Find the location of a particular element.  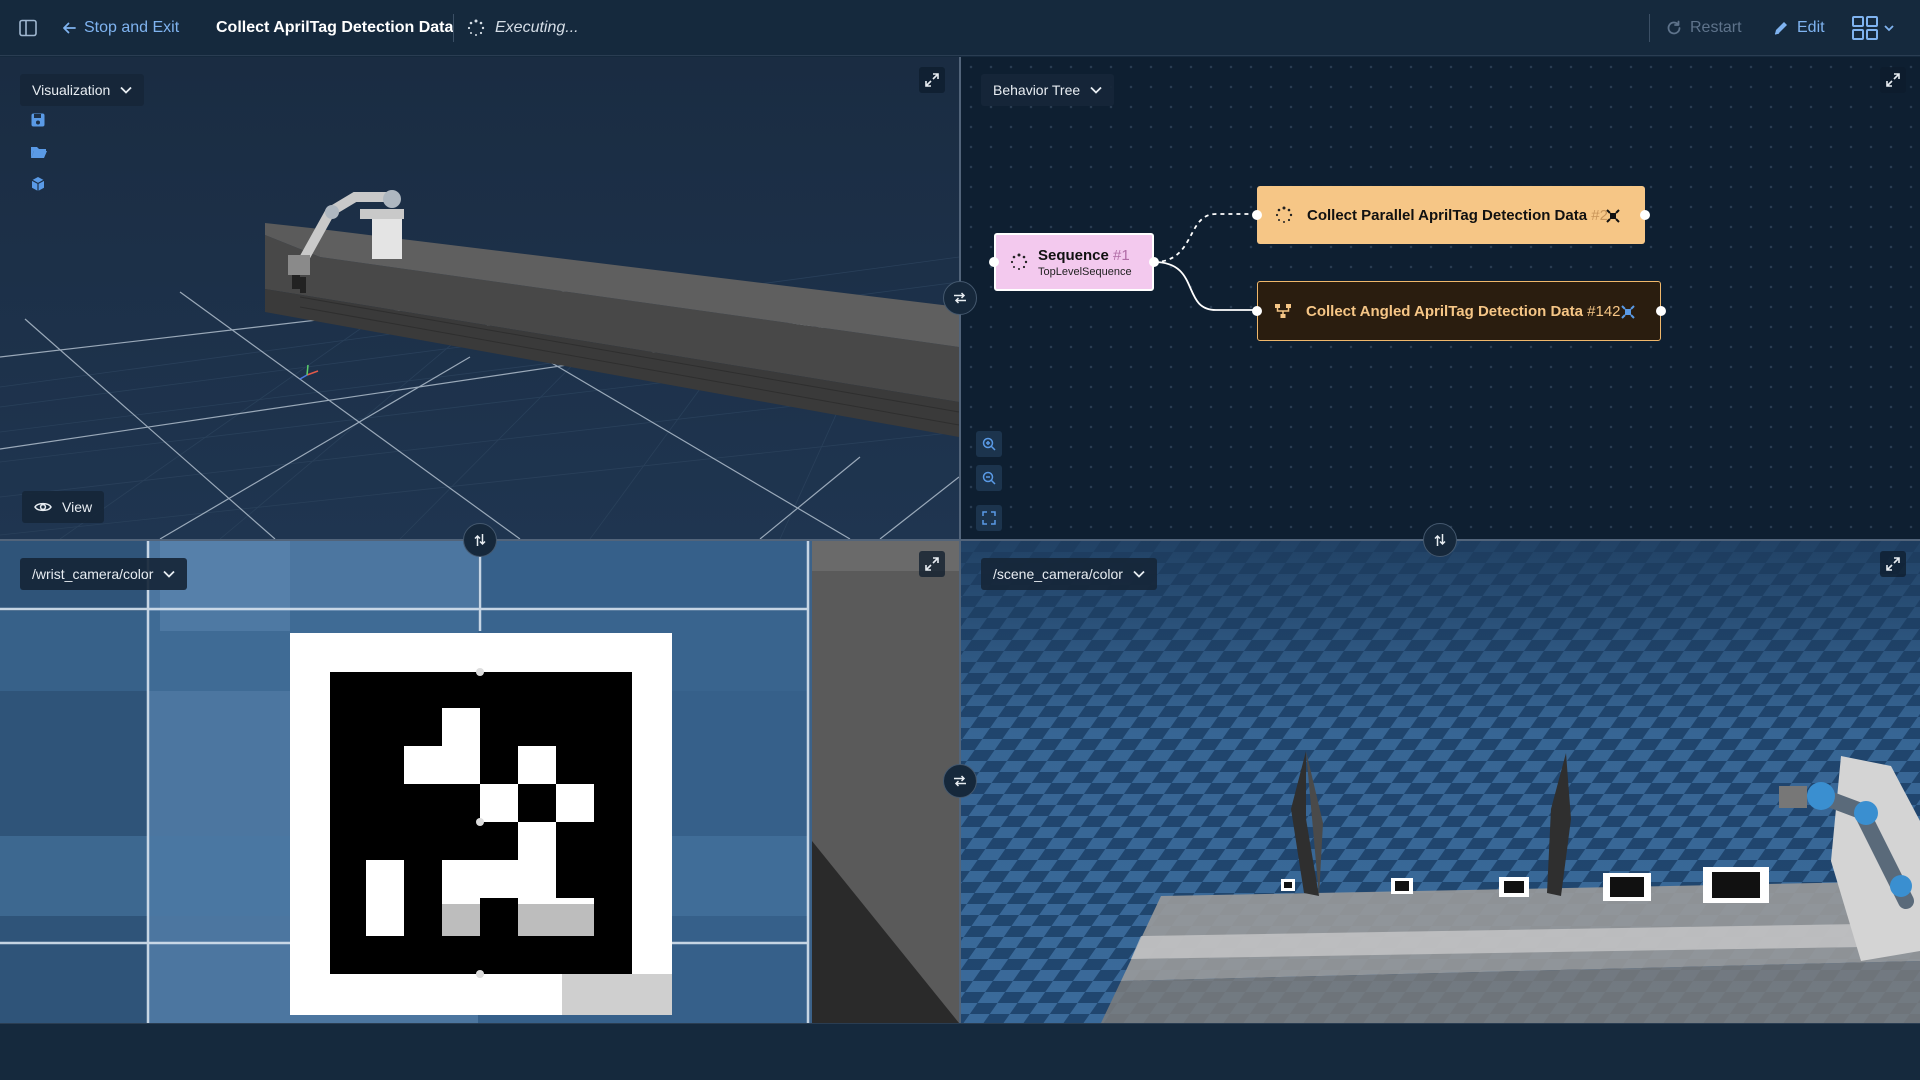

bt-node-title-row: Sequence #1 is located at coordinates (1085, 255).